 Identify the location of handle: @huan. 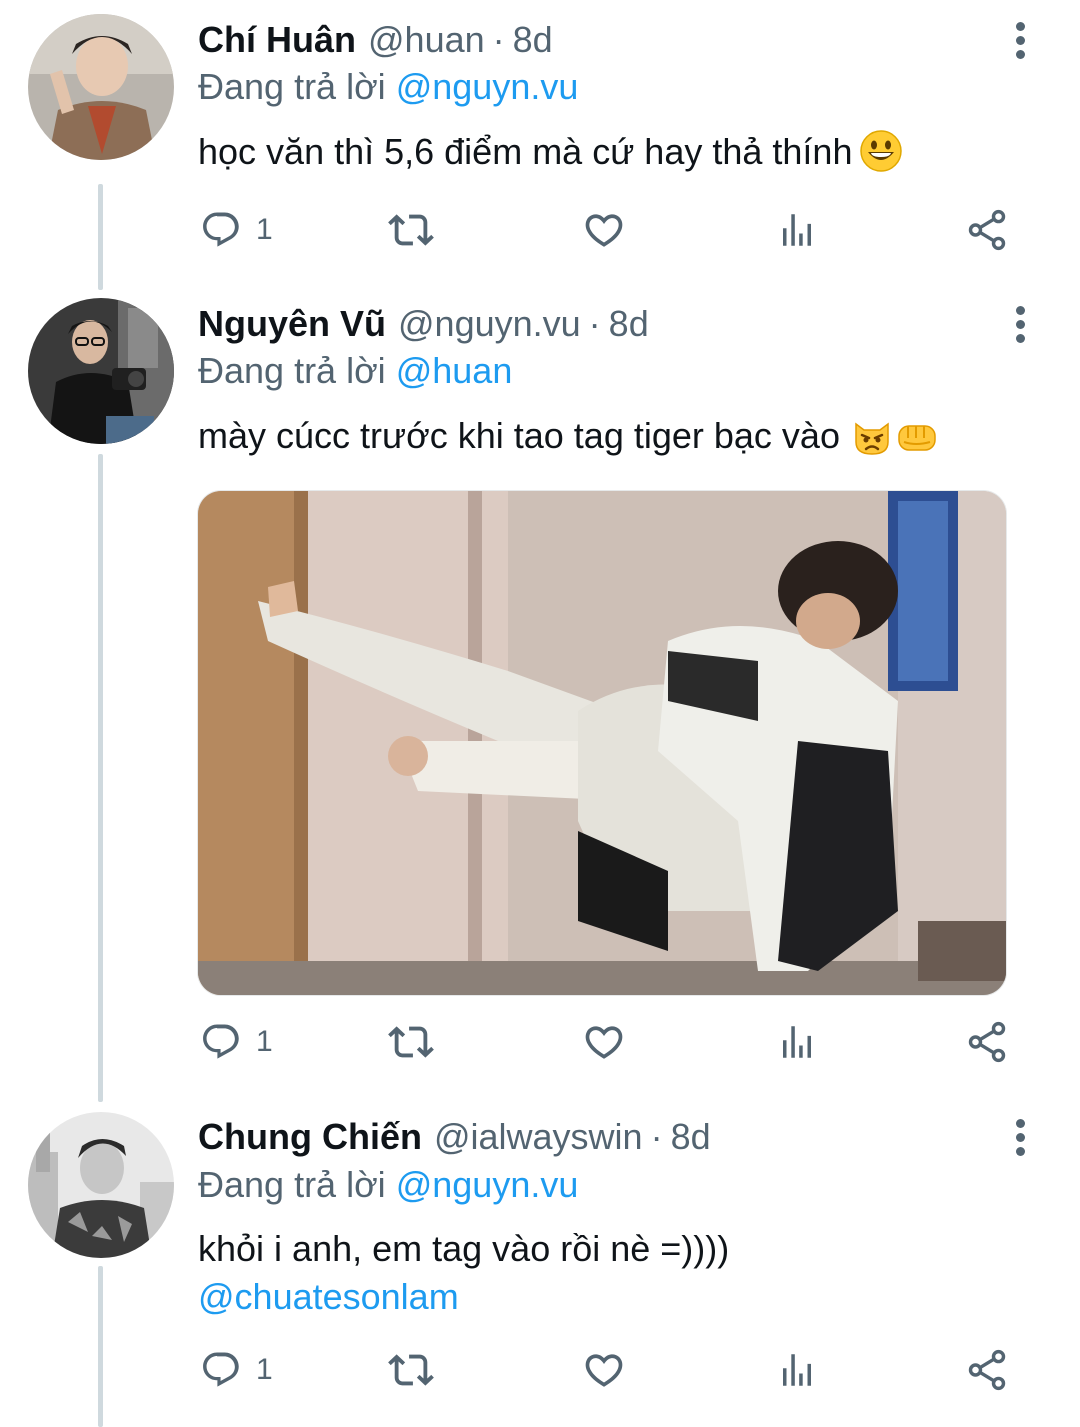
(426, 39).